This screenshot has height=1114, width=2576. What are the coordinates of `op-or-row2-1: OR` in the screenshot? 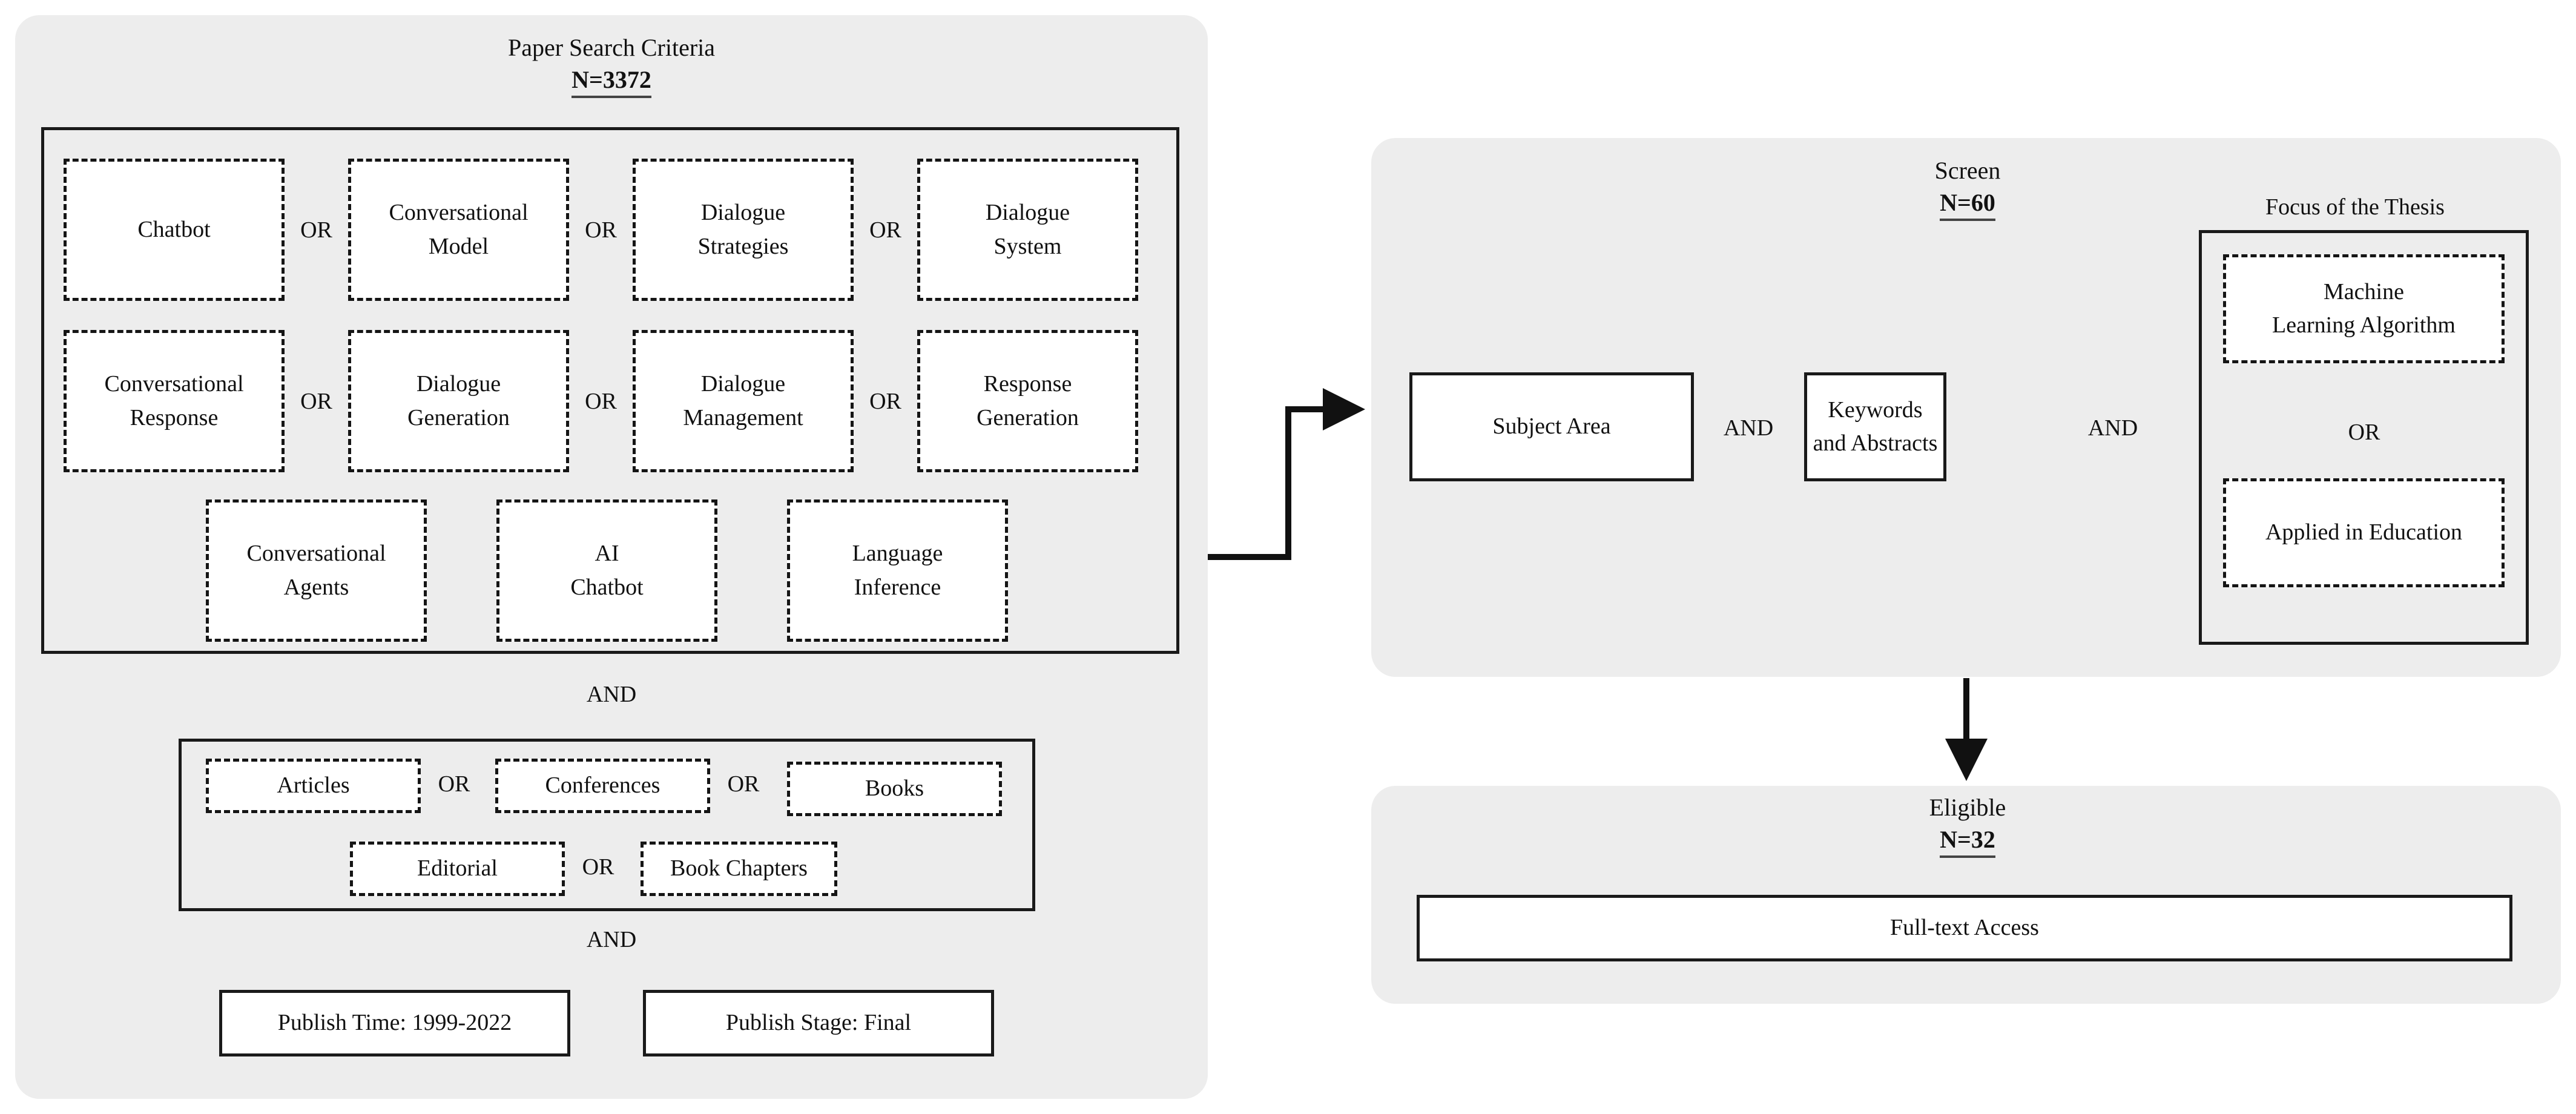 It's located at (316, 401).